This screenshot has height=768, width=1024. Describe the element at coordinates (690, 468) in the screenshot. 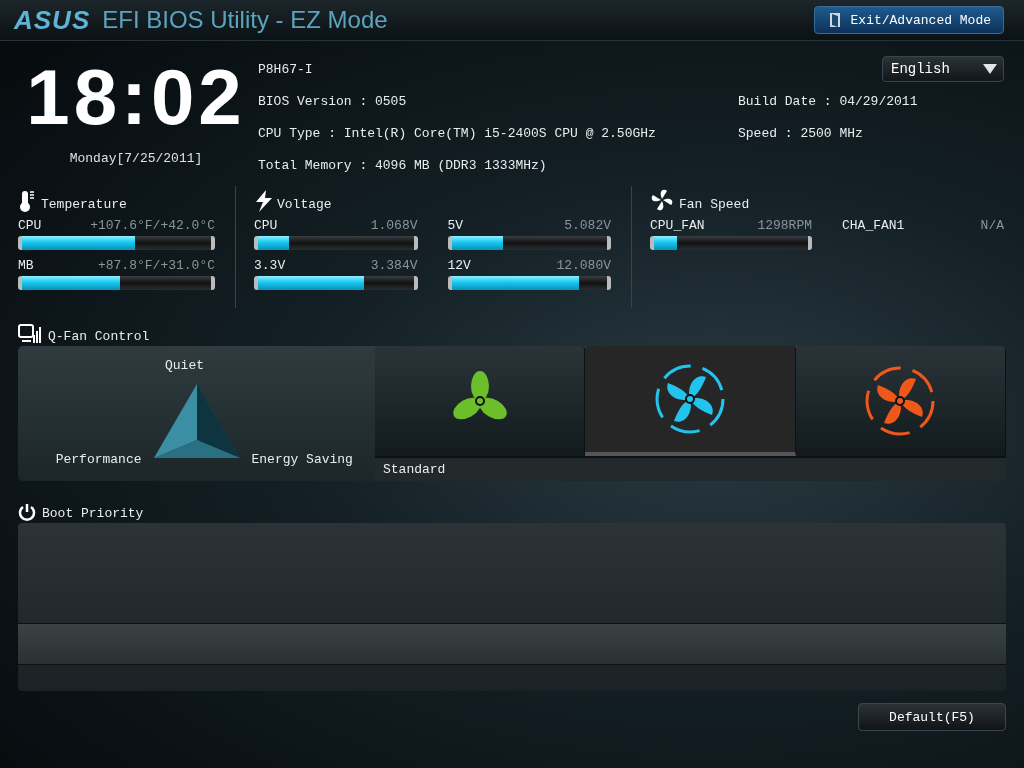

I see `fan-mode-label: Standard` at that location.